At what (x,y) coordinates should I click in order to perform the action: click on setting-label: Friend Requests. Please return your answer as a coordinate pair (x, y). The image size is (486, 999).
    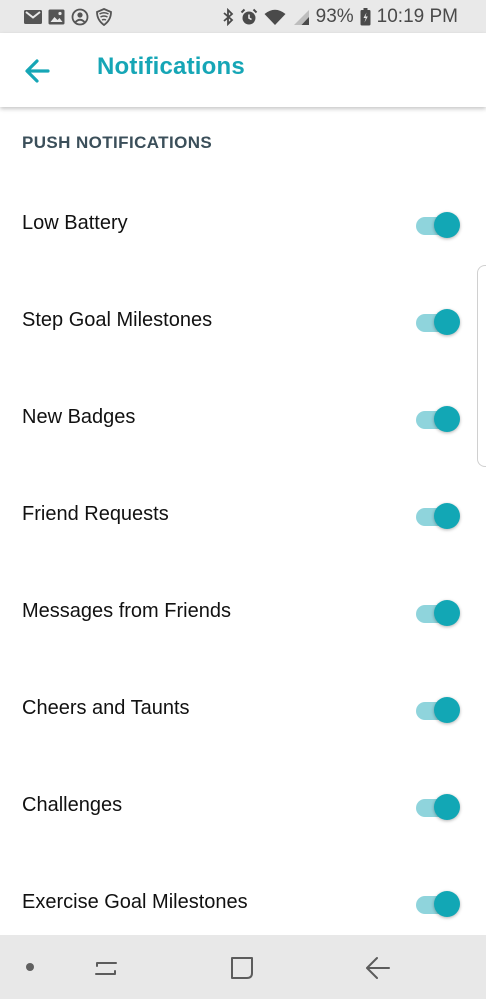
    Looking at the image, I should click on (95, 514).